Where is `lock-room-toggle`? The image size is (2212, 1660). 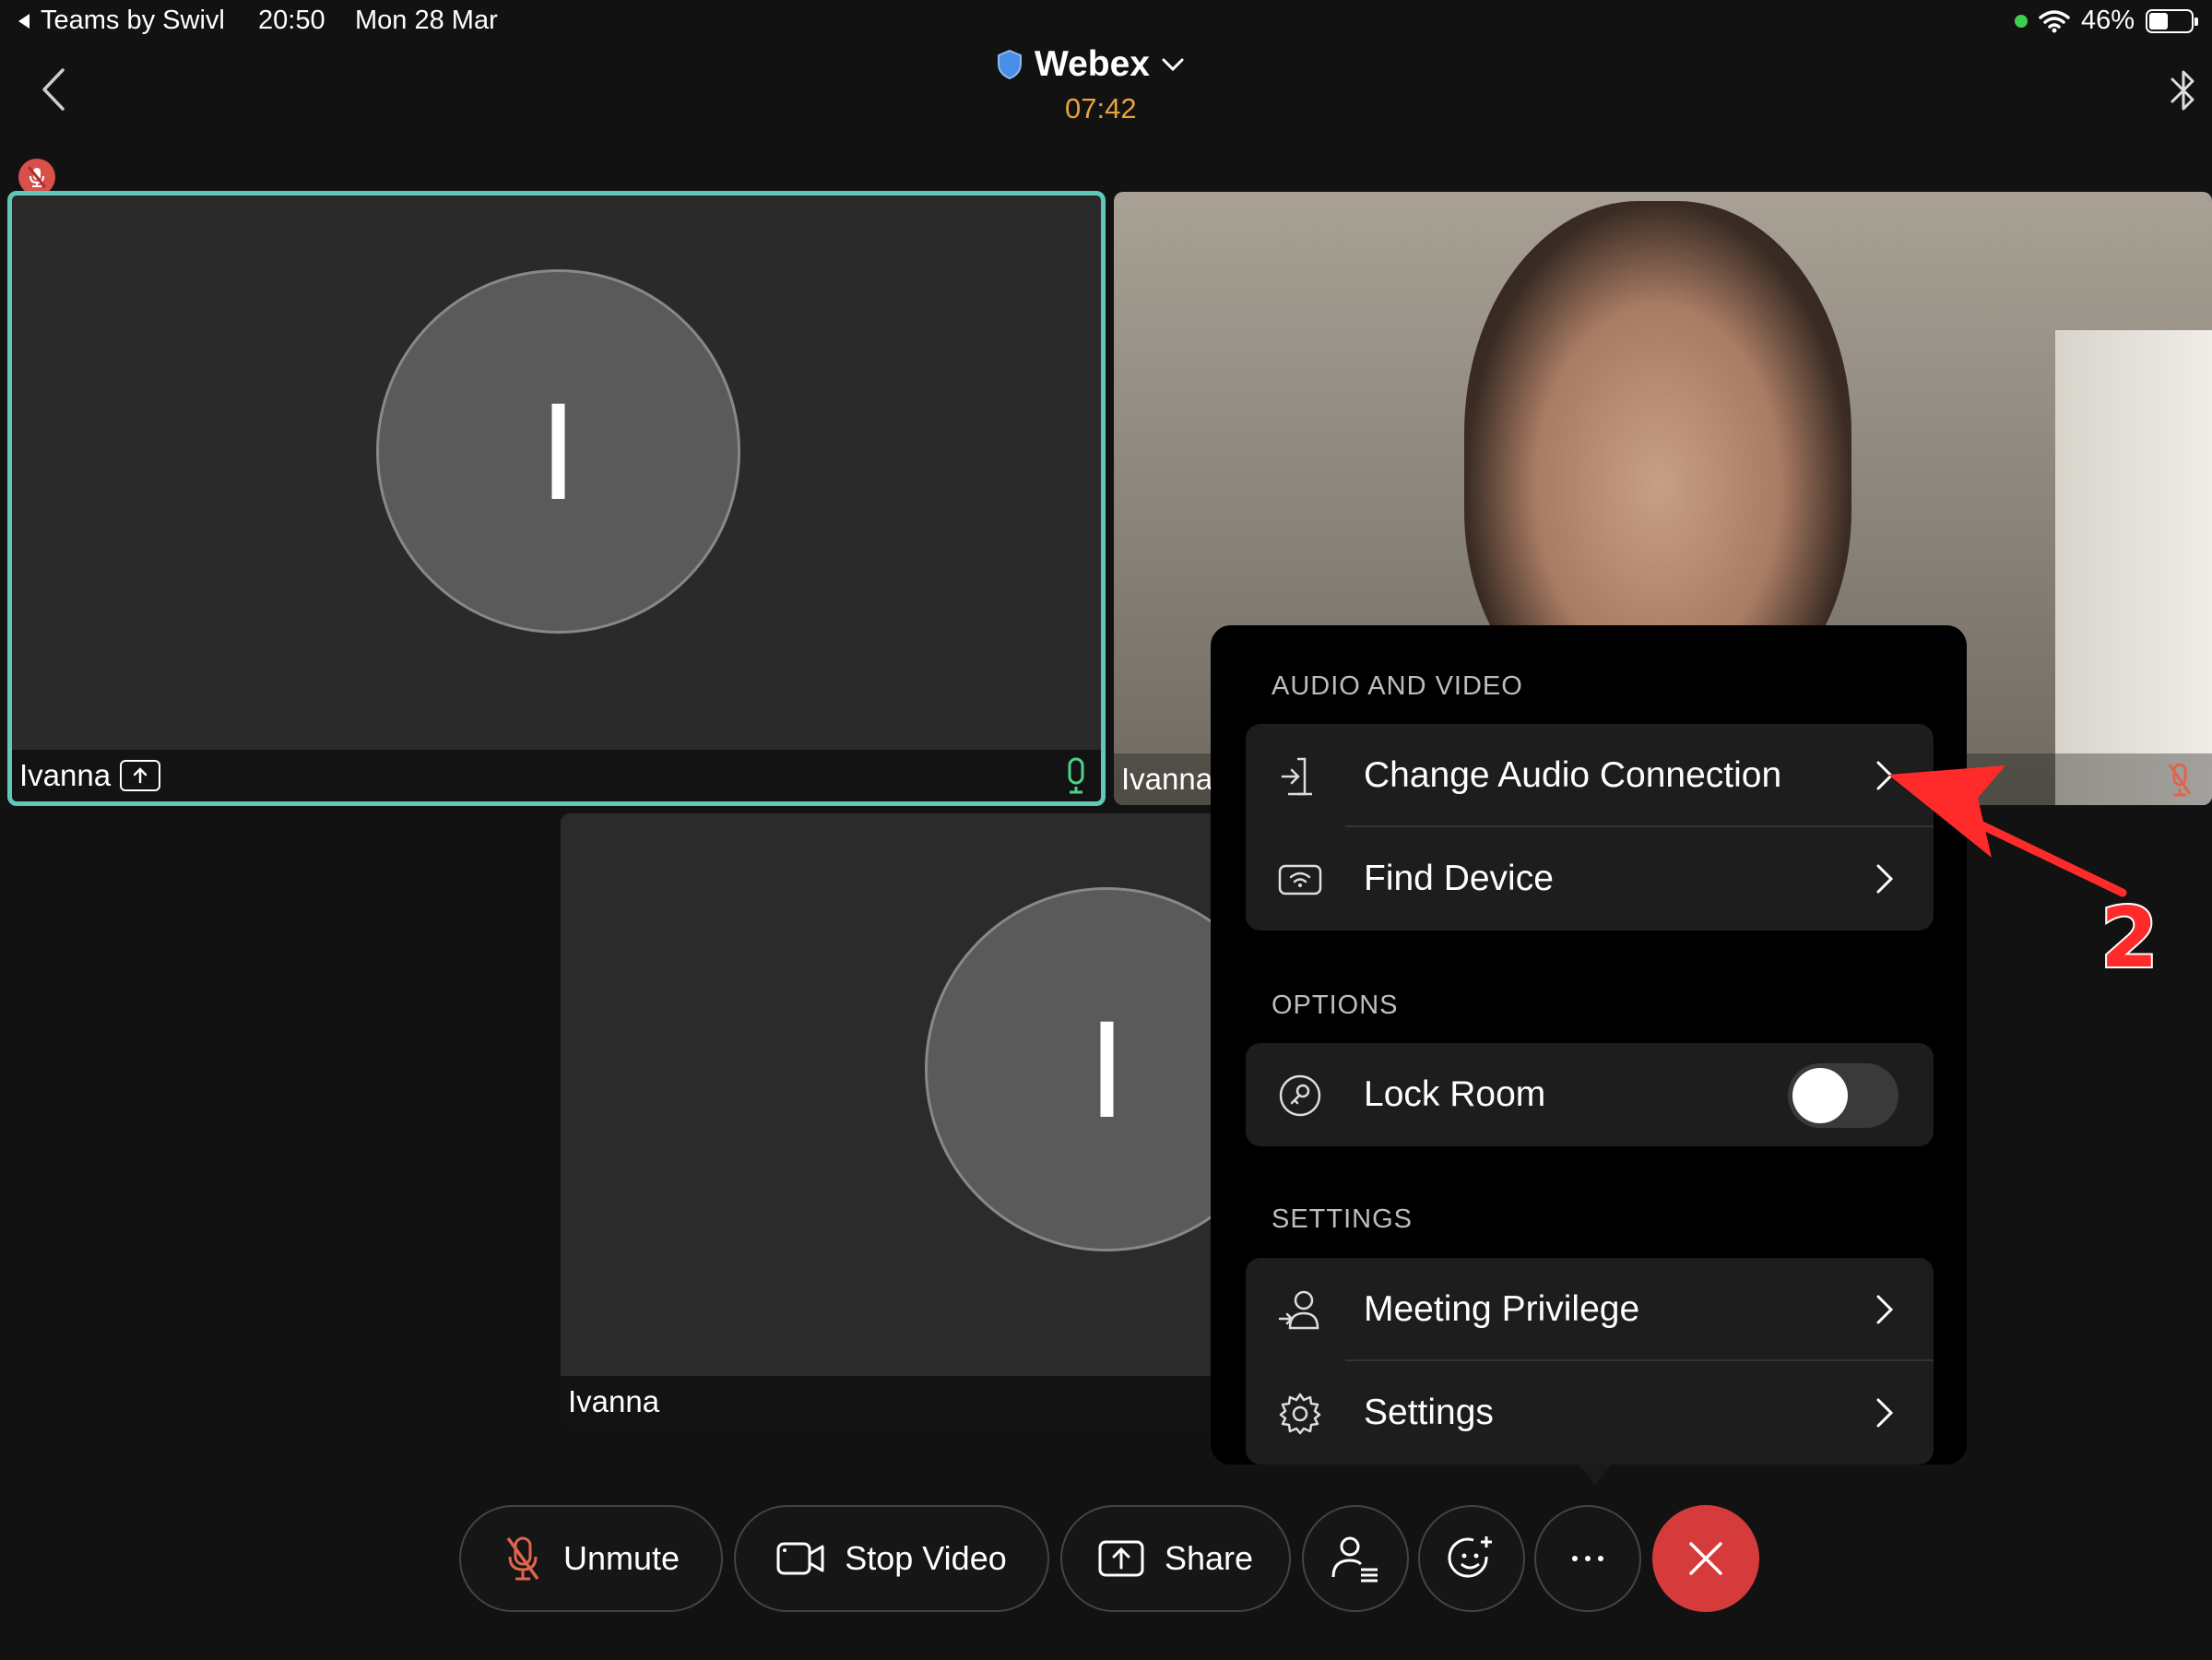
lock-room-toggle is located at coordinates (1844, 1095).